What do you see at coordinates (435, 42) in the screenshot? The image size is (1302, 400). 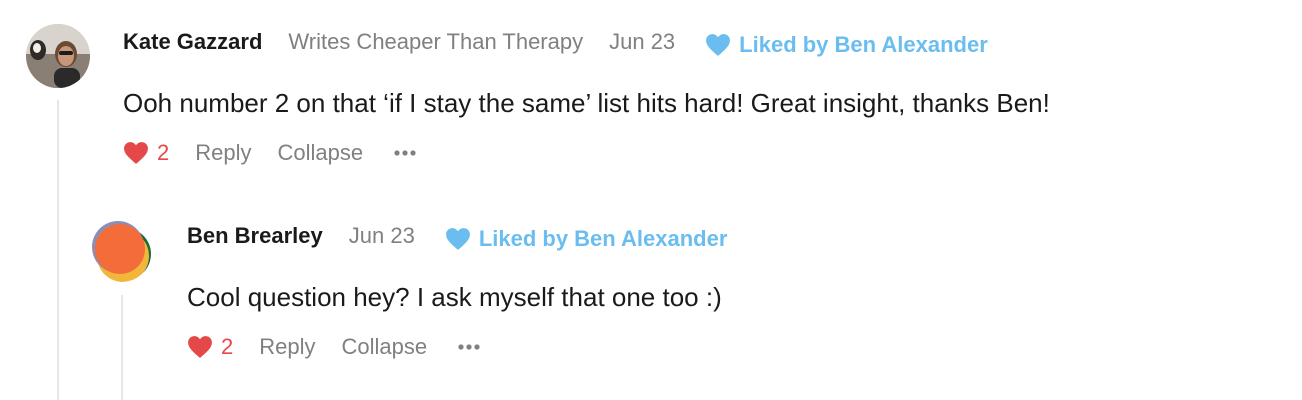 I see `publication-name: Writes Cheaper Than Therapy` at bounding box center [435, 42].